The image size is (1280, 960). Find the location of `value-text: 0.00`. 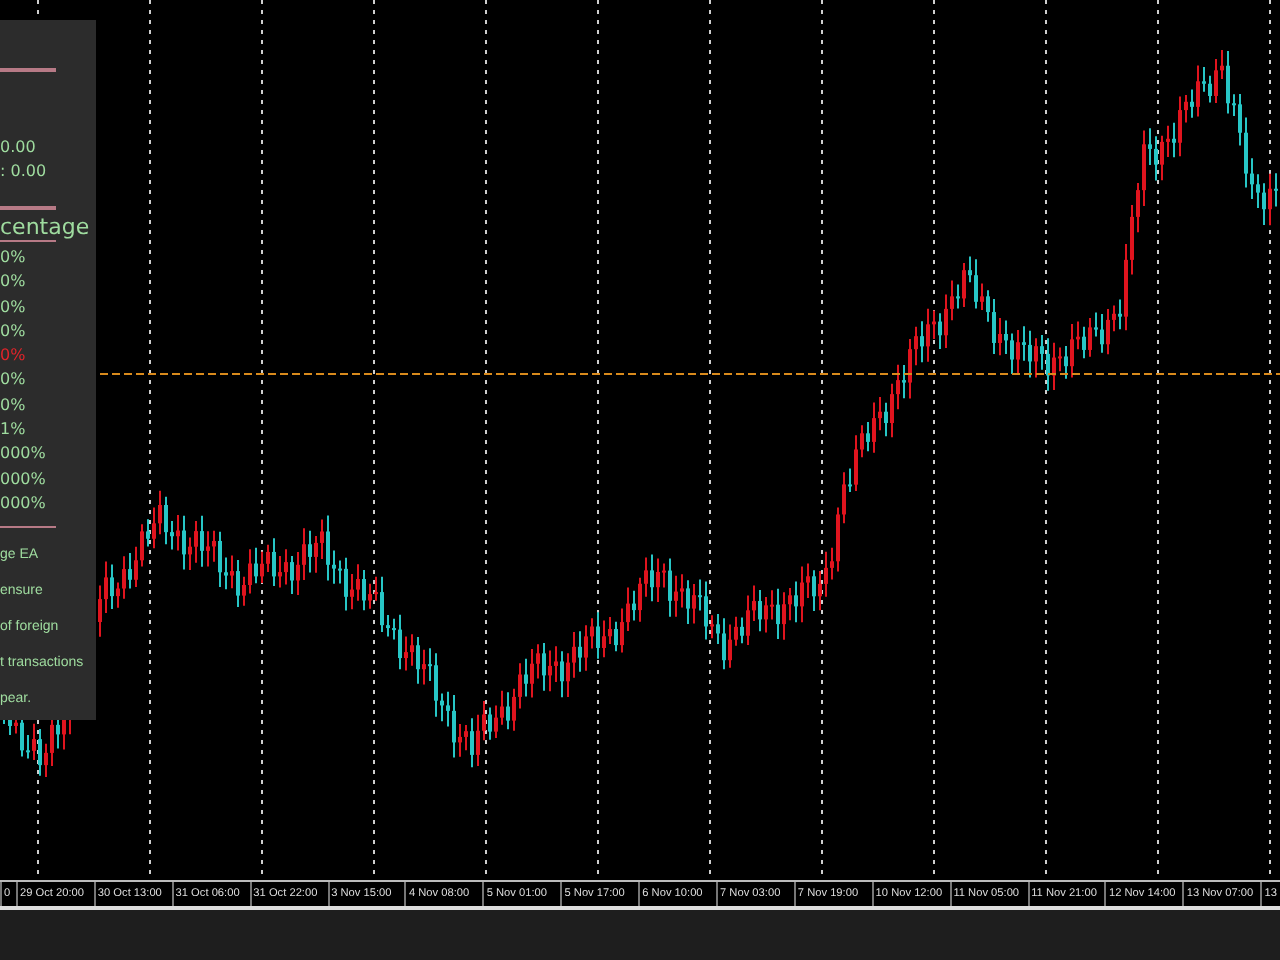

value-text: 0.00 is located at coordinates (18, 147).